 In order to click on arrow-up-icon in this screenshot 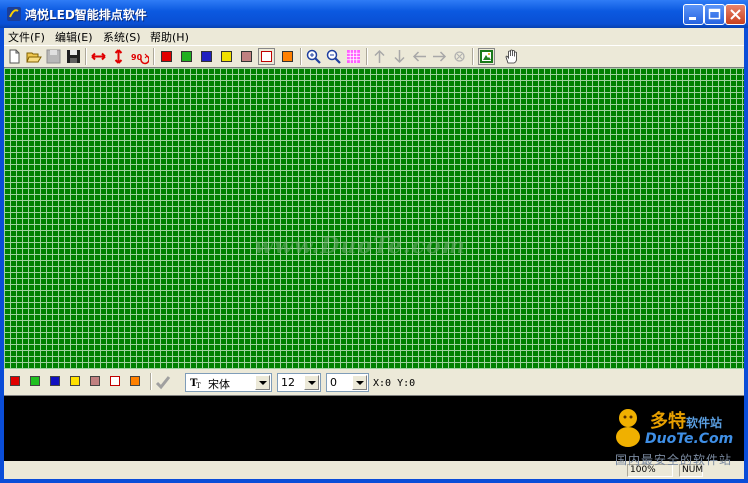, I will do `click(379, 56)`.